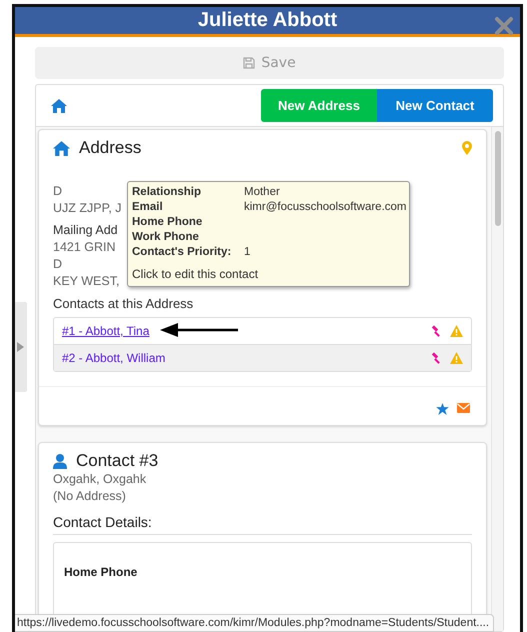  I want to click on tooltip-value: kimr@focusschoolsoftware.com, so click(325, 207).